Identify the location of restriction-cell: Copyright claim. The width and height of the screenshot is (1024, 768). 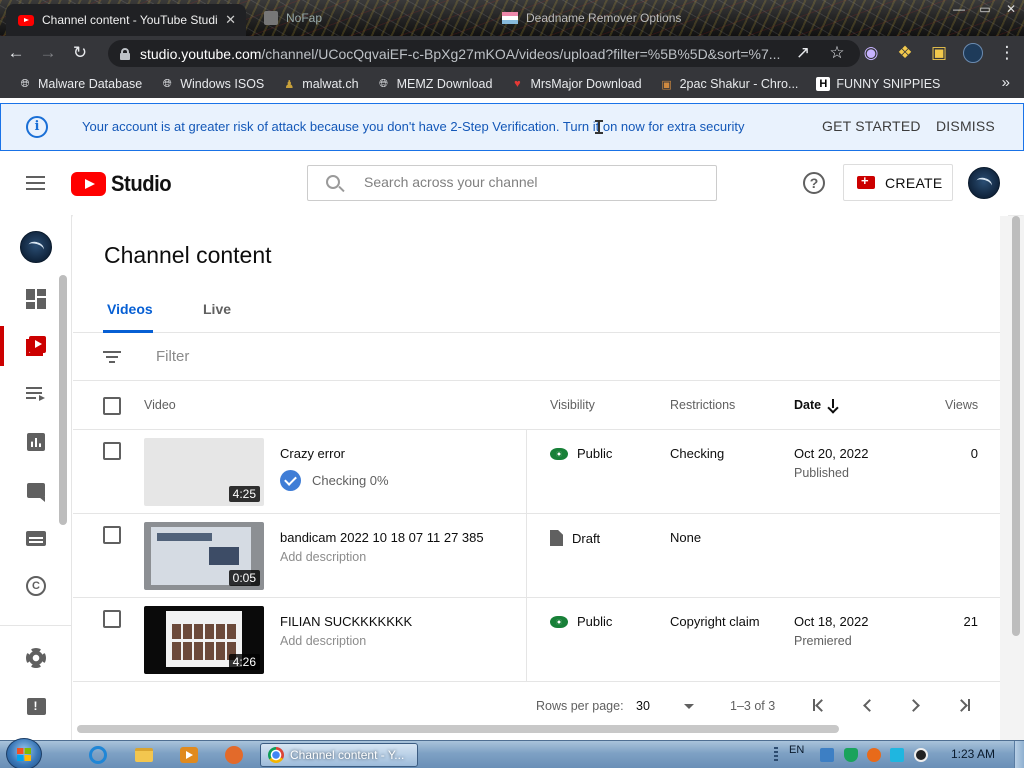
(715, 621).